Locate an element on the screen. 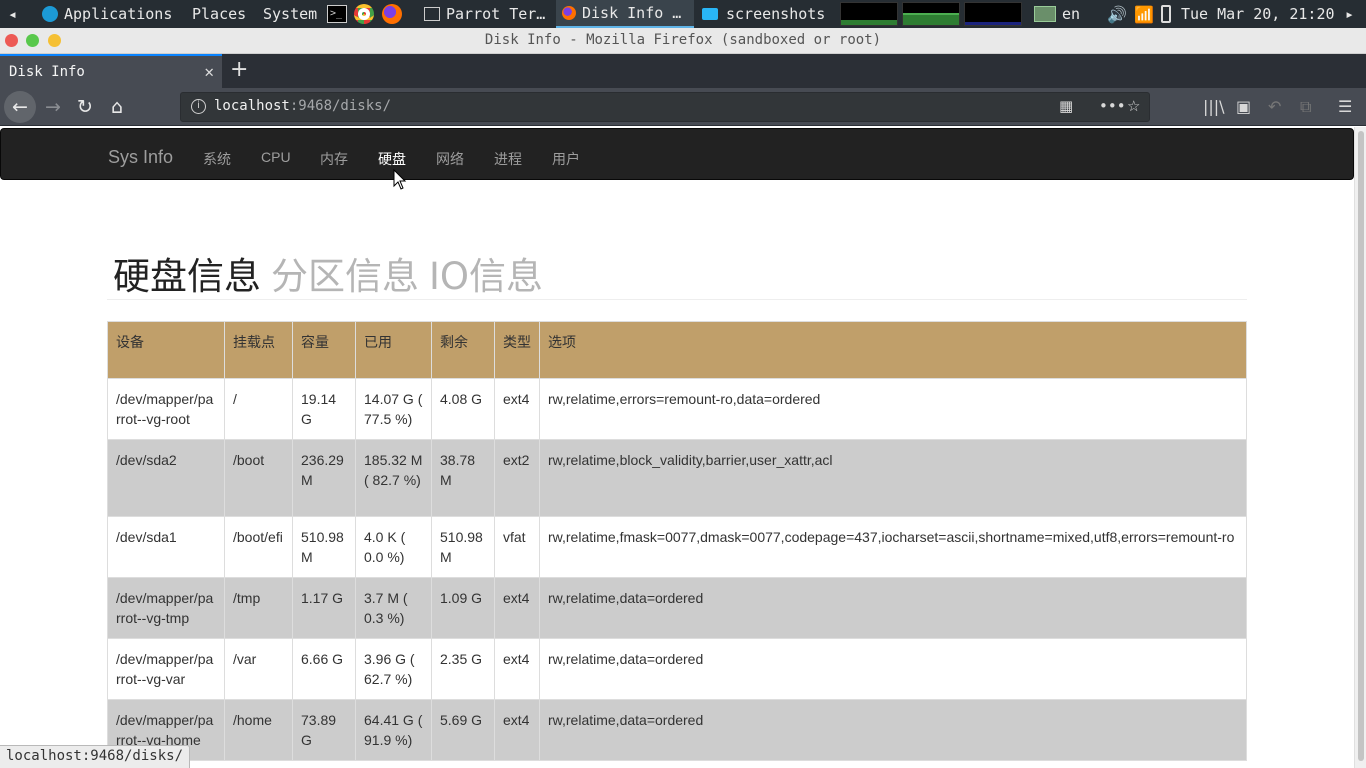 This screenshot has width=1366, height=768. cell-used: 185.32 M ( 82.7 %) is located at coordinates (393, 478).